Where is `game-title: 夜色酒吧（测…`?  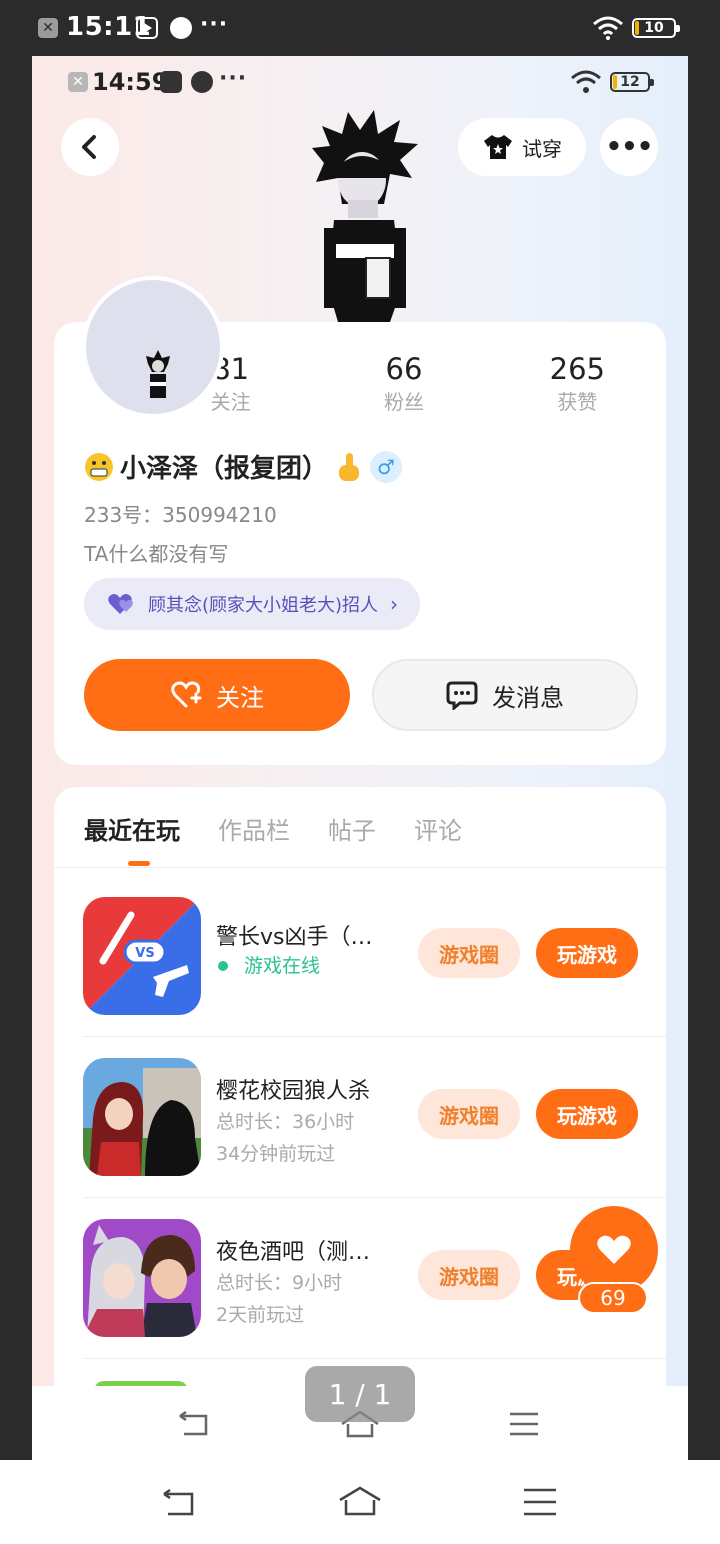 game-title: 夜色酒吧（测… is located at coordinates (293, 1252).